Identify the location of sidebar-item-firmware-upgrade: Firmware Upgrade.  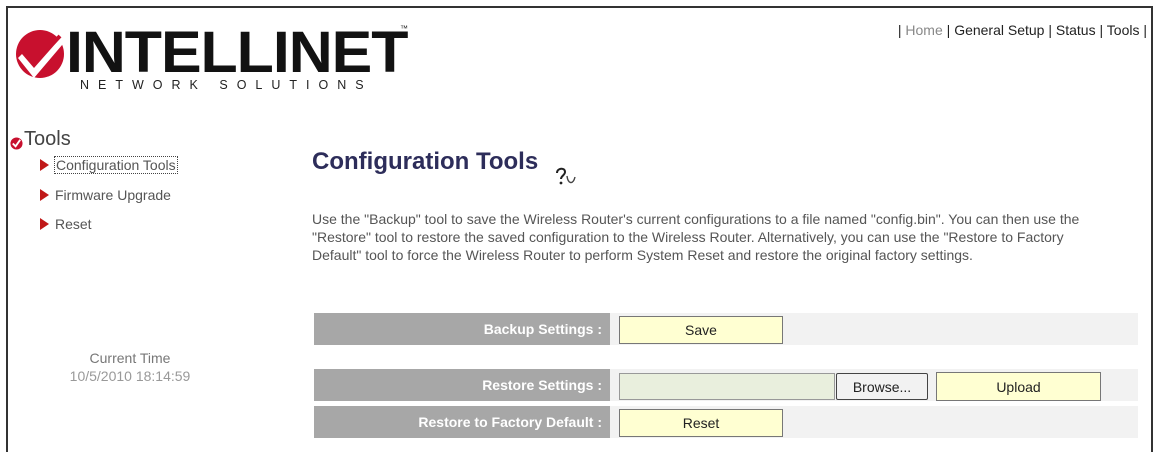
(105, 195).